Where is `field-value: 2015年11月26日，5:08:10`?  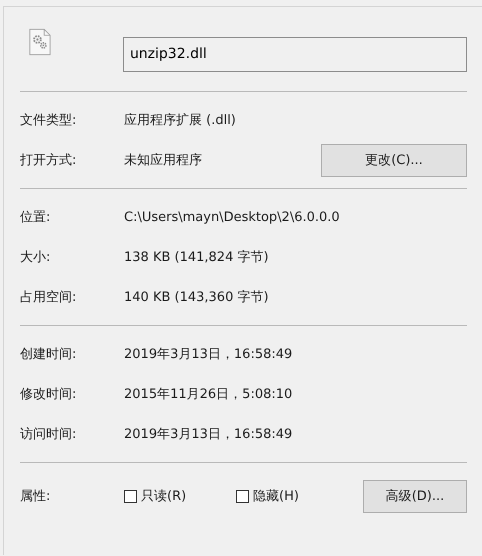
field-value: 2015年11月26日，5:08:10 is located at coordinates (209, 394).